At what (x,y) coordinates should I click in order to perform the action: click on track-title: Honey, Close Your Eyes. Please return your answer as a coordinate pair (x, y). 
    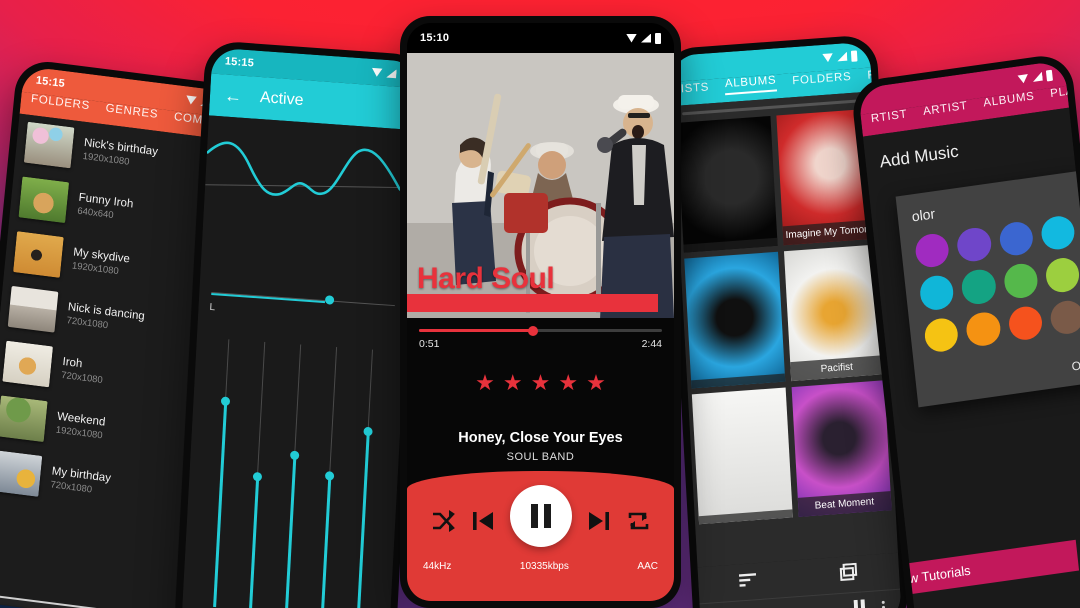
    Looking at the image, I should click on (540, 438).